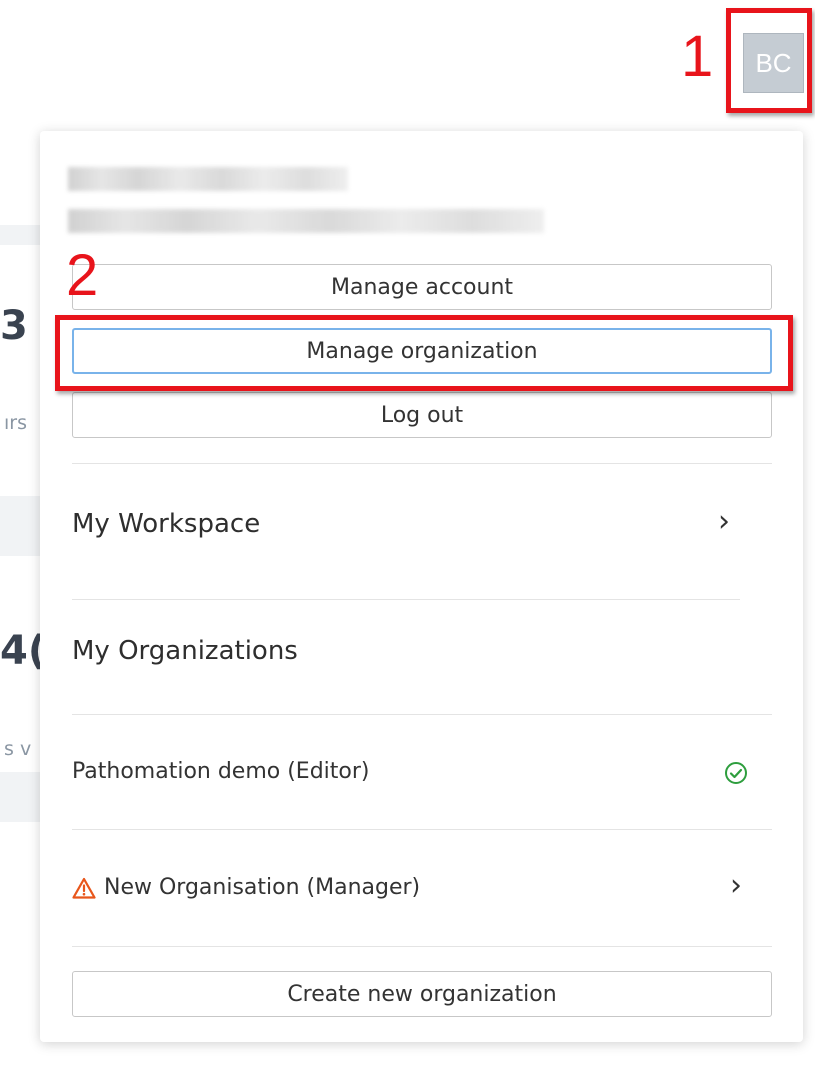 The image size is (815, 1073). Describe the element at coordinates (14, 326) in the screenshot. I see `background-stat-value: 3` at that location.